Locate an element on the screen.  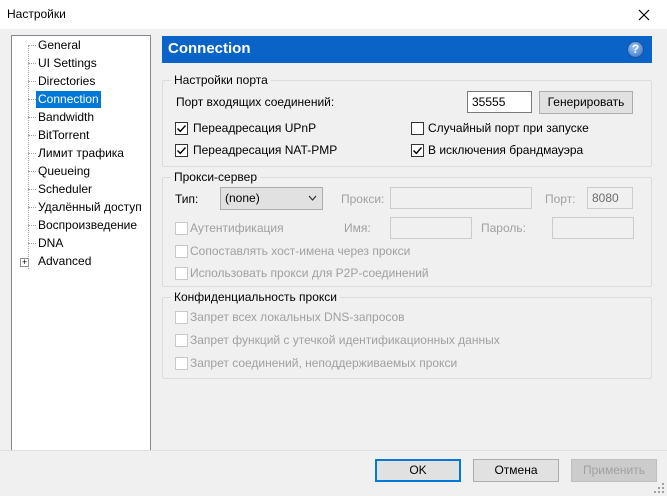
p2p-proxy-label: Использовать прокси для P2P-соединений is located at coordinates (309, 273).